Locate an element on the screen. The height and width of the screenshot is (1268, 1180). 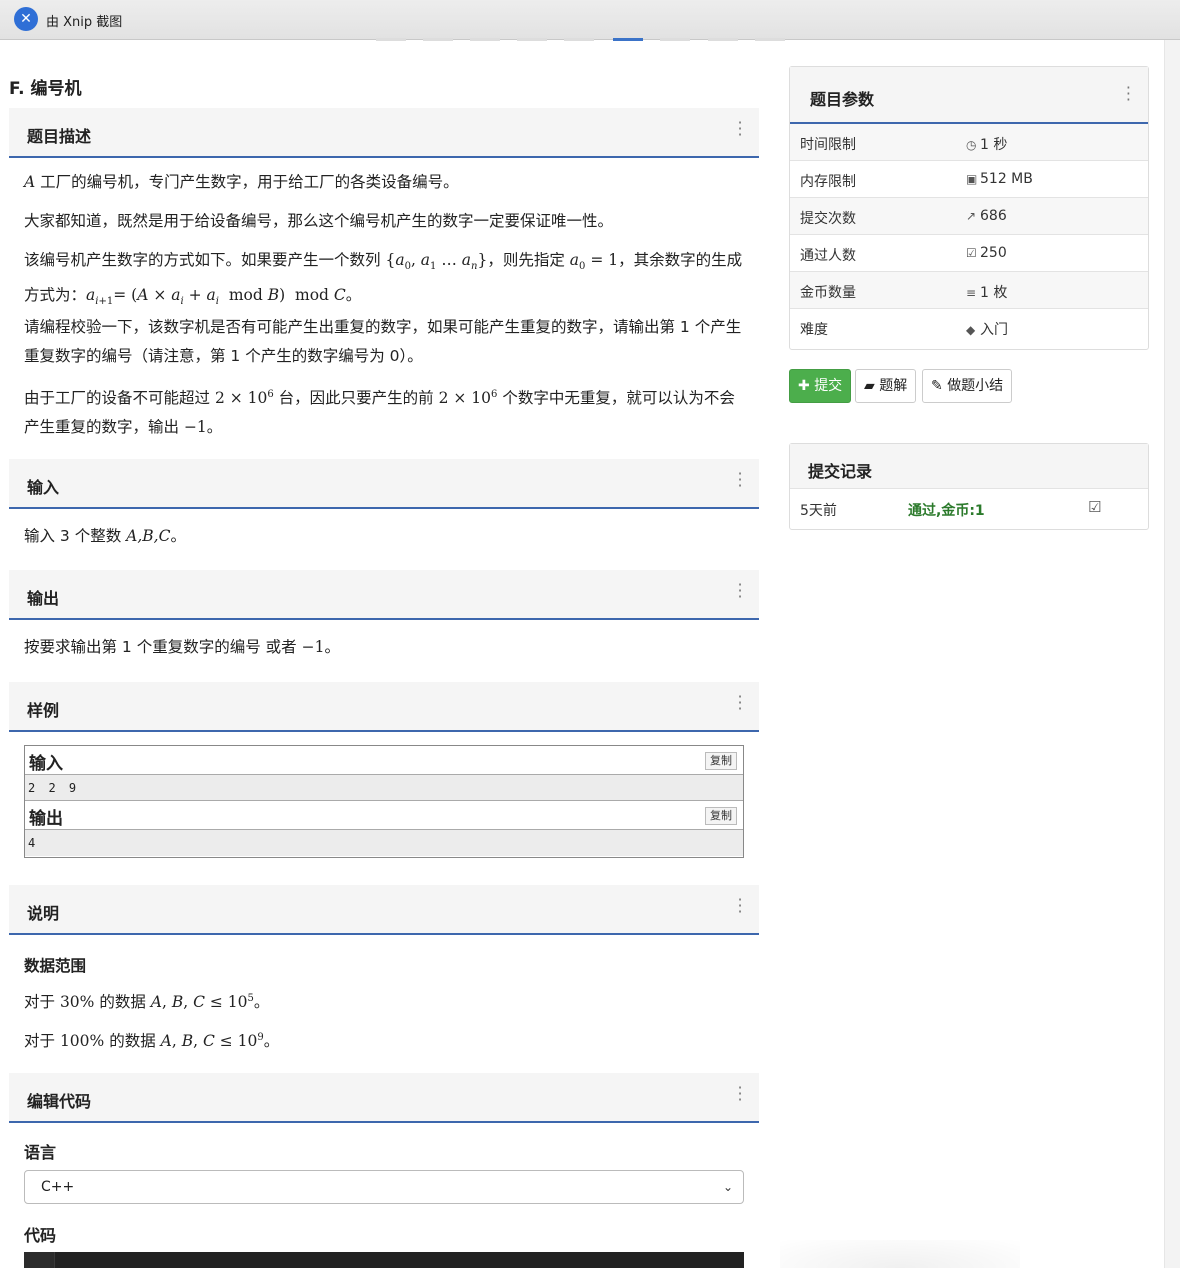
record-row: 5天前 通过,金币:1 ☑ is located at coordinates (969, 509).